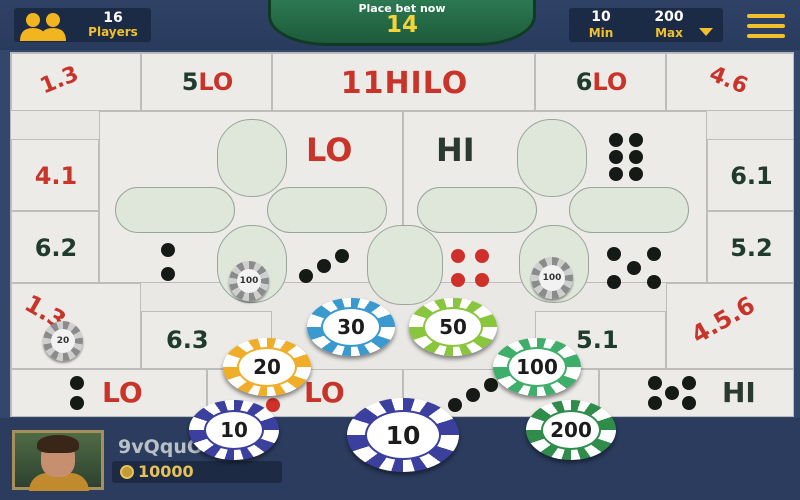  I want to click on bet-cell-pair-6-2: 6.2, so click(55, 247).